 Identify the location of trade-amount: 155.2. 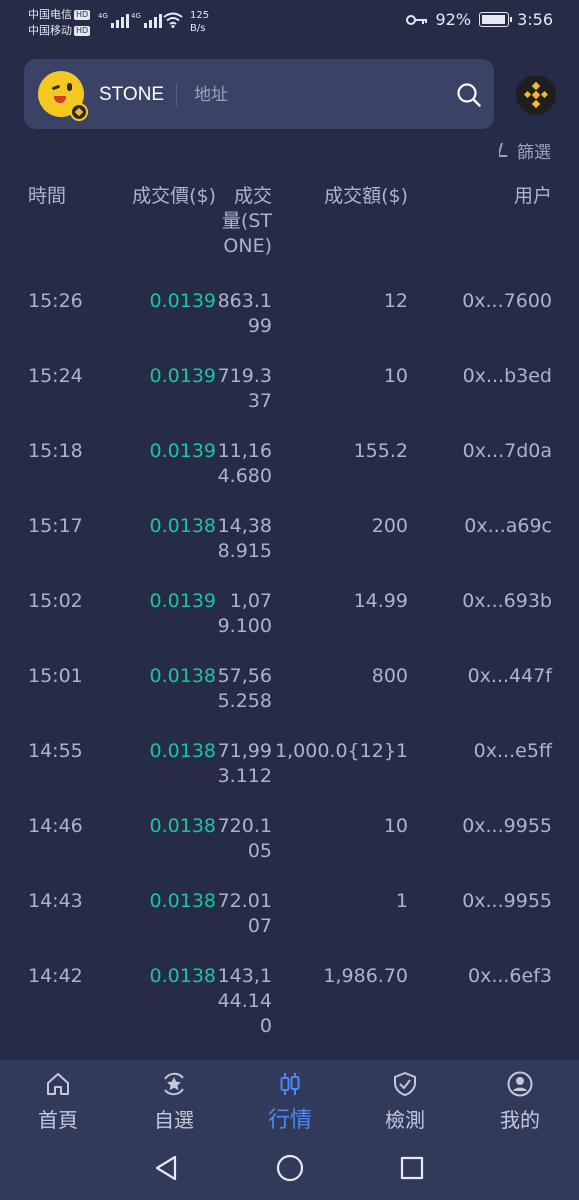
(380, 451).